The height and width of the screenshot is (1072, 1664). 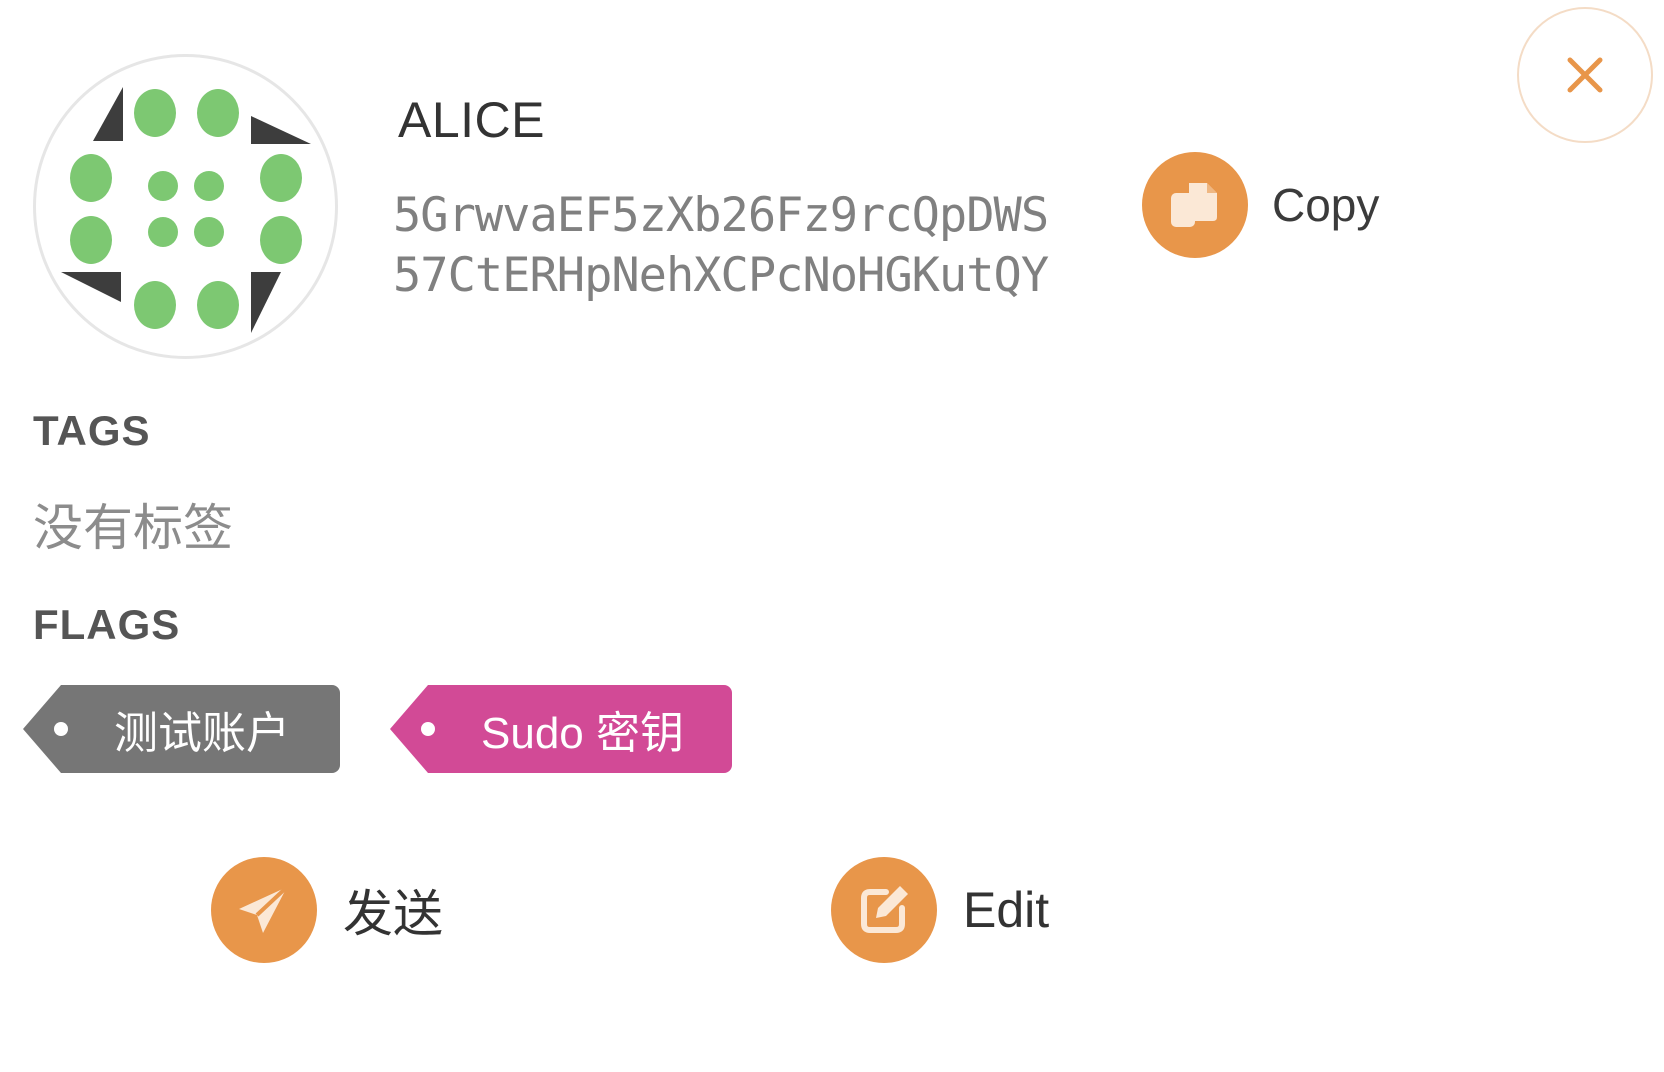 What do you see at coordinates (202, 733) in the screenshot?
I see `flag-label: 测试账户` at bounding box center [202, 733].